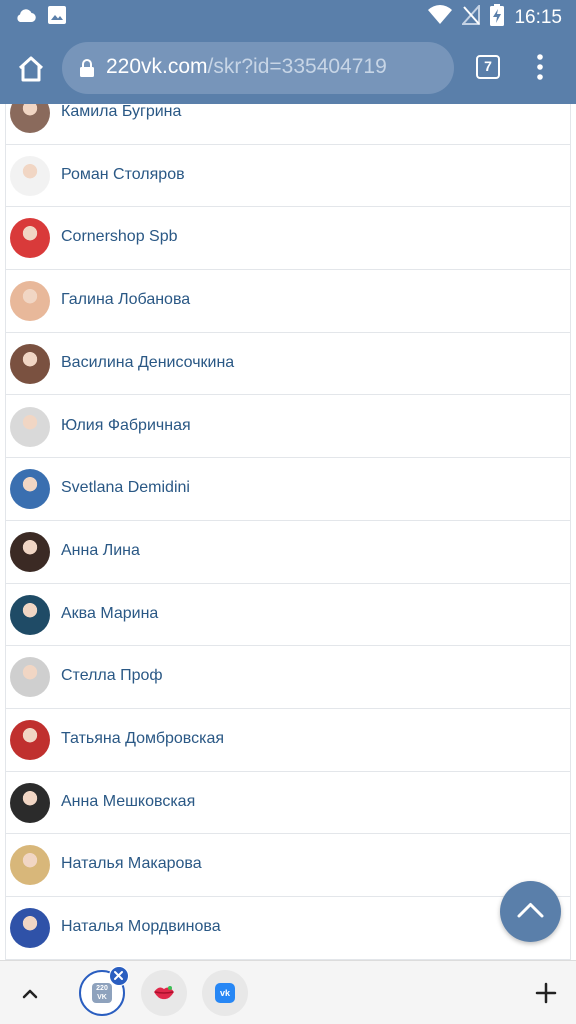 The image size is (576, 1024). I want to click on friend-row: Аква Марина, so click(288, 615).